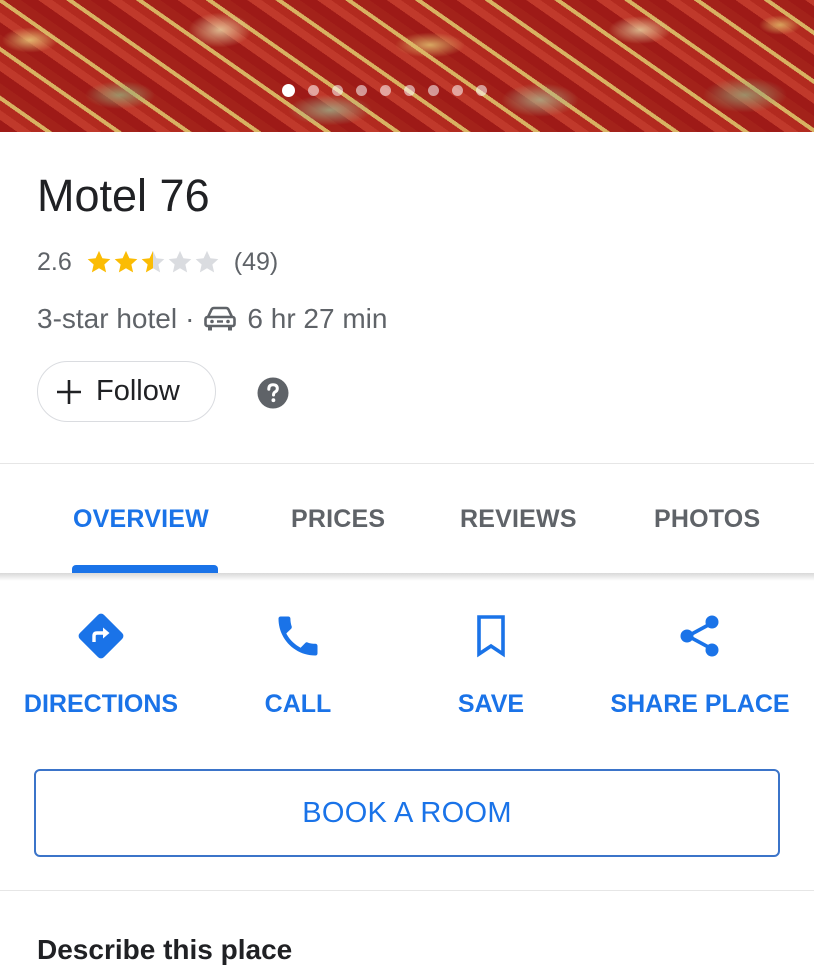  What do you see at coordinates (288, 90) in the screenshot?
I see `carousel-dot-active` at bounding box center [288, 90].